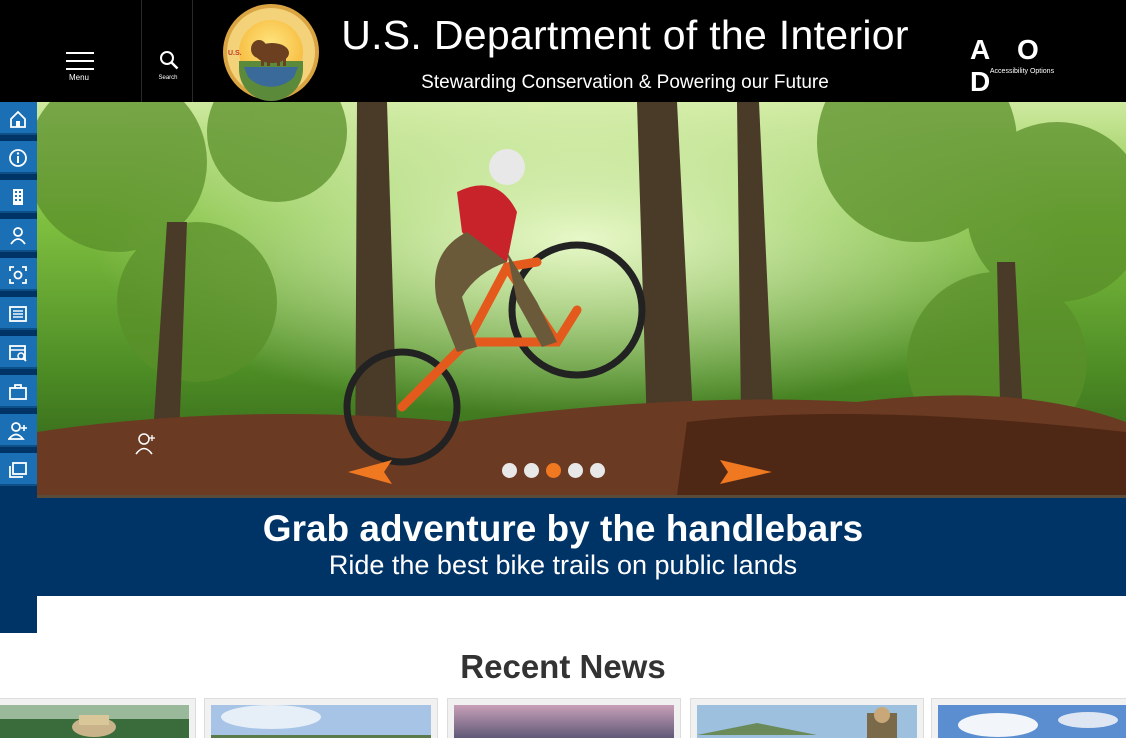 This screenshot has width=1126, height=738. Describe the element at coordinates (78, 77) in the screenshot. I see `menu-label: Menu` at that location.